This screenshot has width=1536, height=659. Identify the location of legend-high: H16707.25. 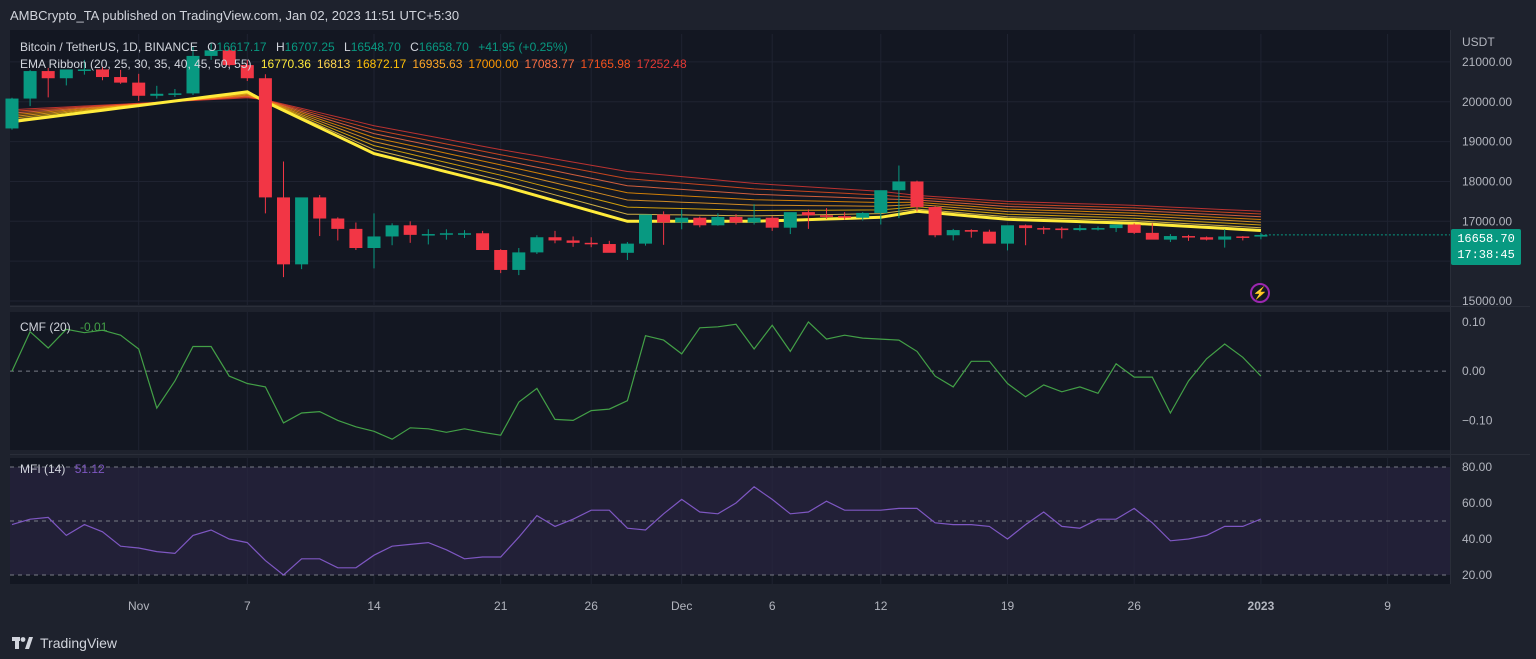
(305, 47).